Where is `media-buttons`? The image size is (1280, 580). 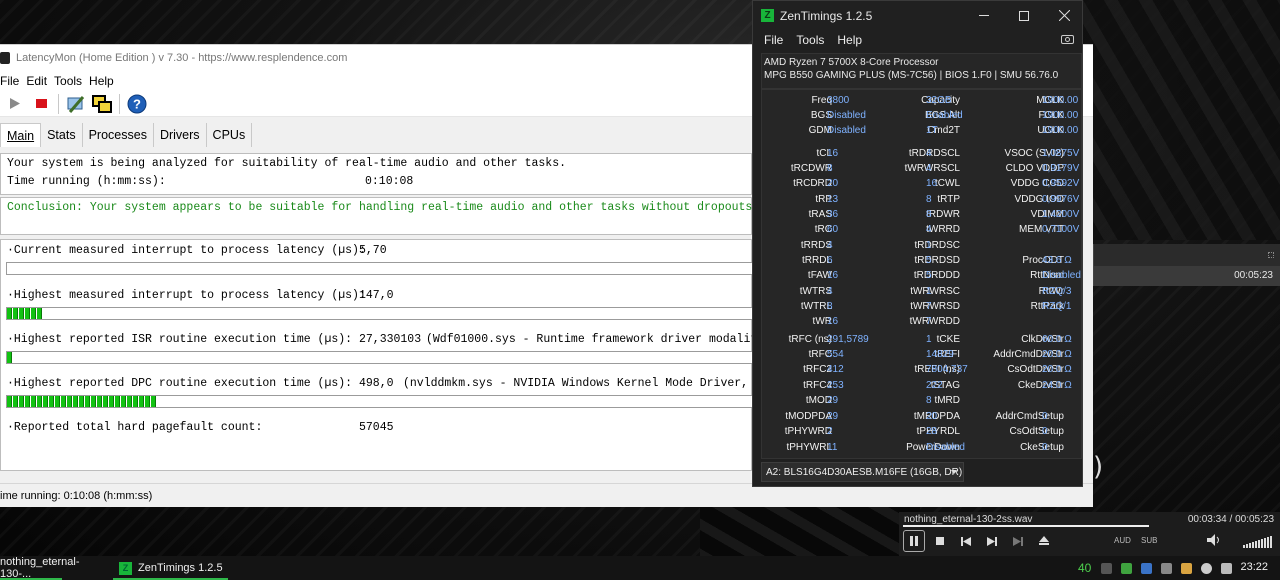
media-buttons is located at coordinates (981, 541).